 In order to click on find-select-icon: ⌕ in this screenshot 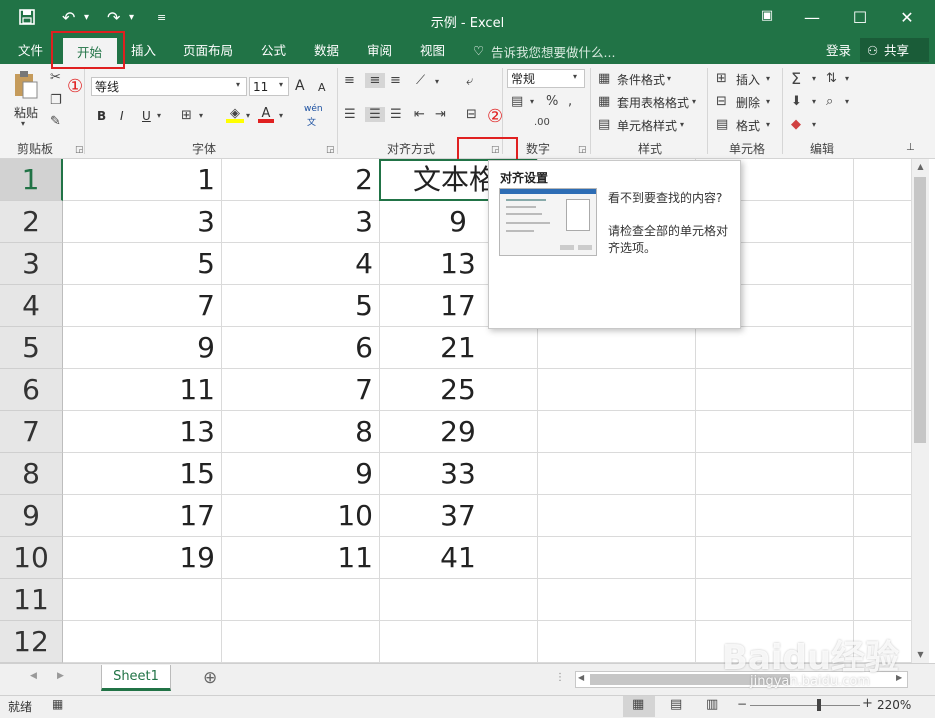, I will do `click(829, 101)`.